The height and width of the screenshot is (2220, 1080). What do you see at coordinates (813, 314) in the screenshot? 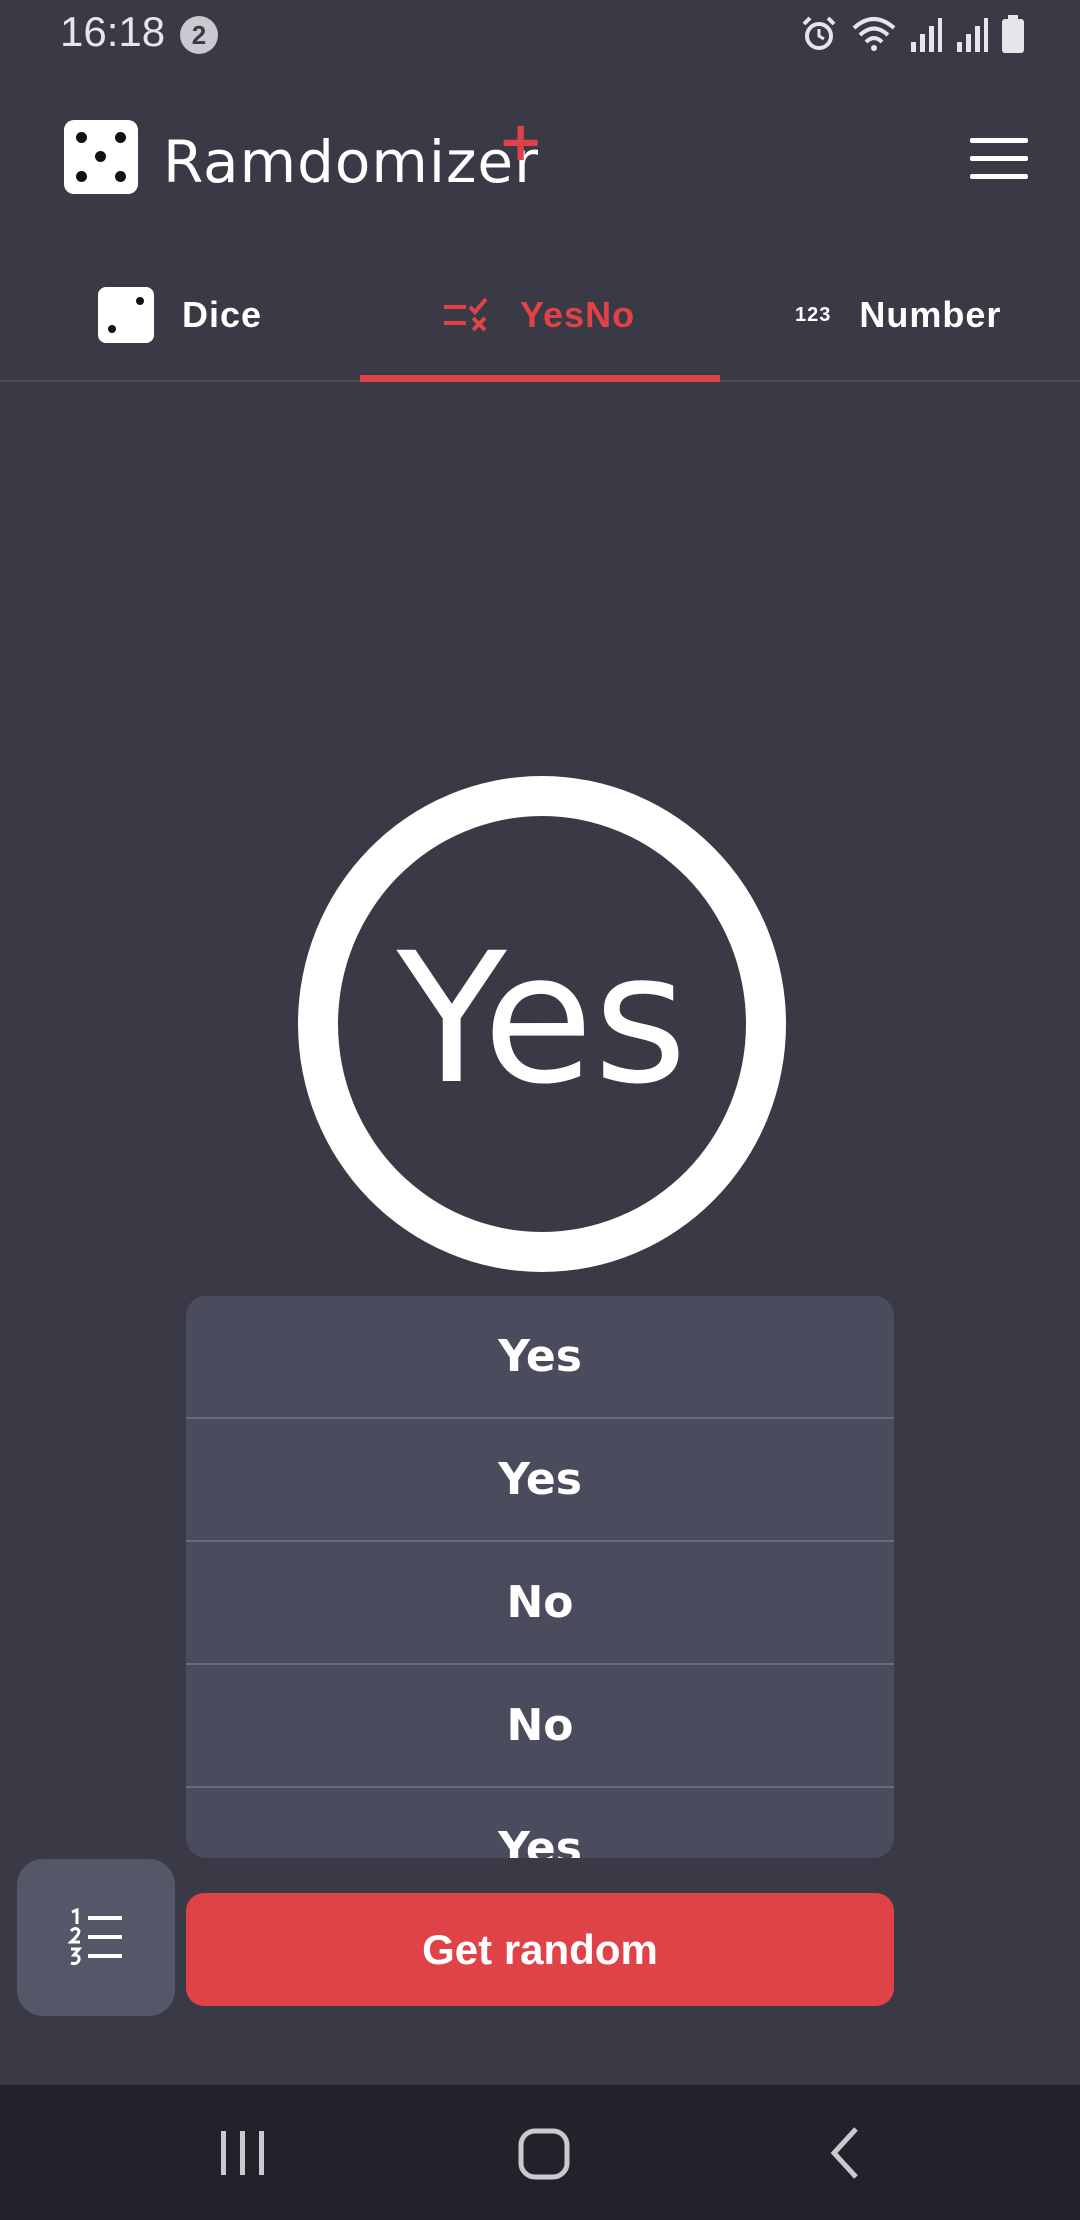
I see `number-123-icon: 123` at bounding box center [813, 314].